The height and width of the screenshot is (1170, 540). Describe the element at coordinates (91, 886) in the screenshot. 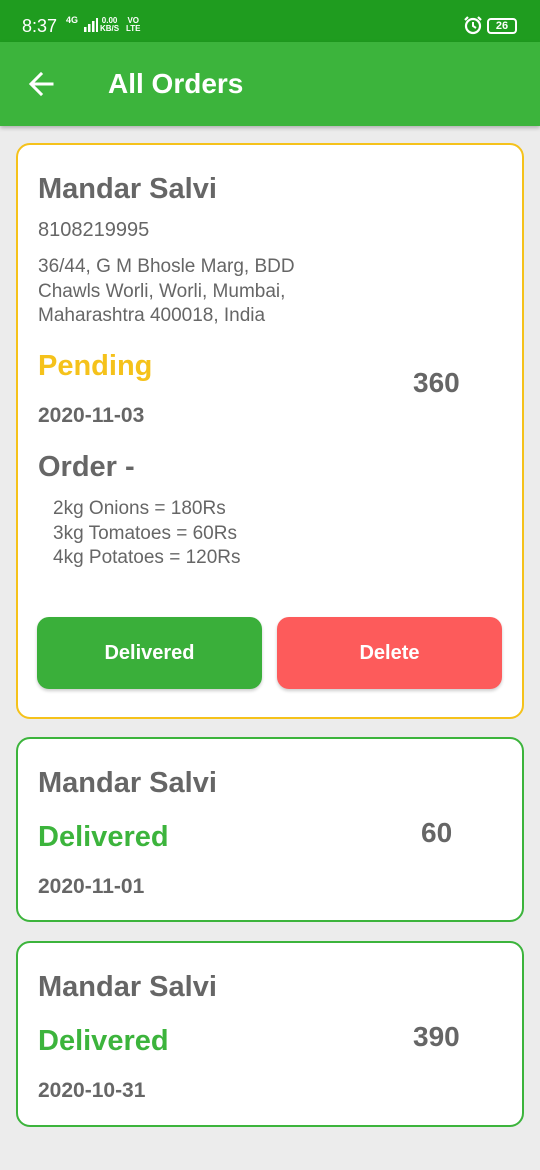

I see `order-date: 2020-11-01` at that location.